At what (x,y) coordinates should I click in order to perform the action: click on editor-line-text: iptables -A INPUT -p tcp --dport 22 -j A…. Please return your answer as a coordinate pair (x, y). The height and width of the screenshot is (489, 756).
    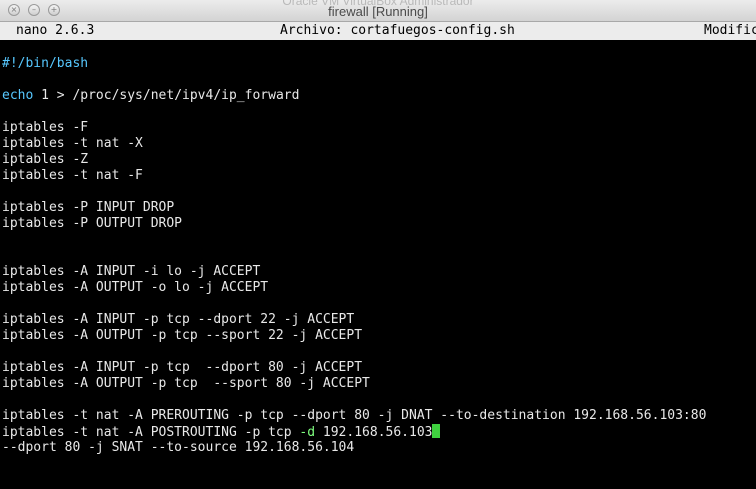
    Looking at the image, I should click on (178, 319).